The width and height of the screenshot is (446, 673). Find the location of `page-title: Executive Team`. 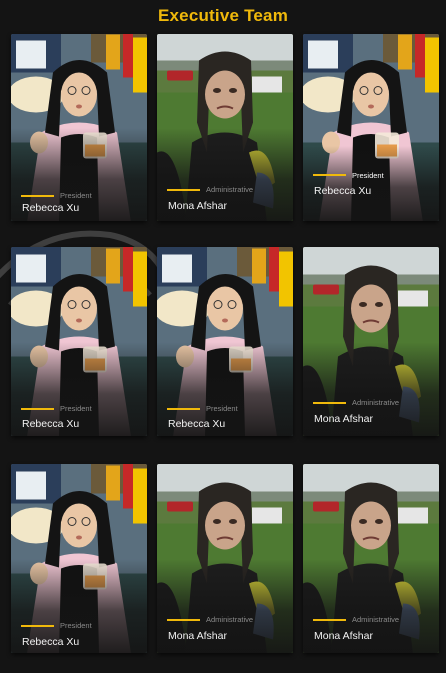

page-title: Executive Team is located at coordinates (223, 15).